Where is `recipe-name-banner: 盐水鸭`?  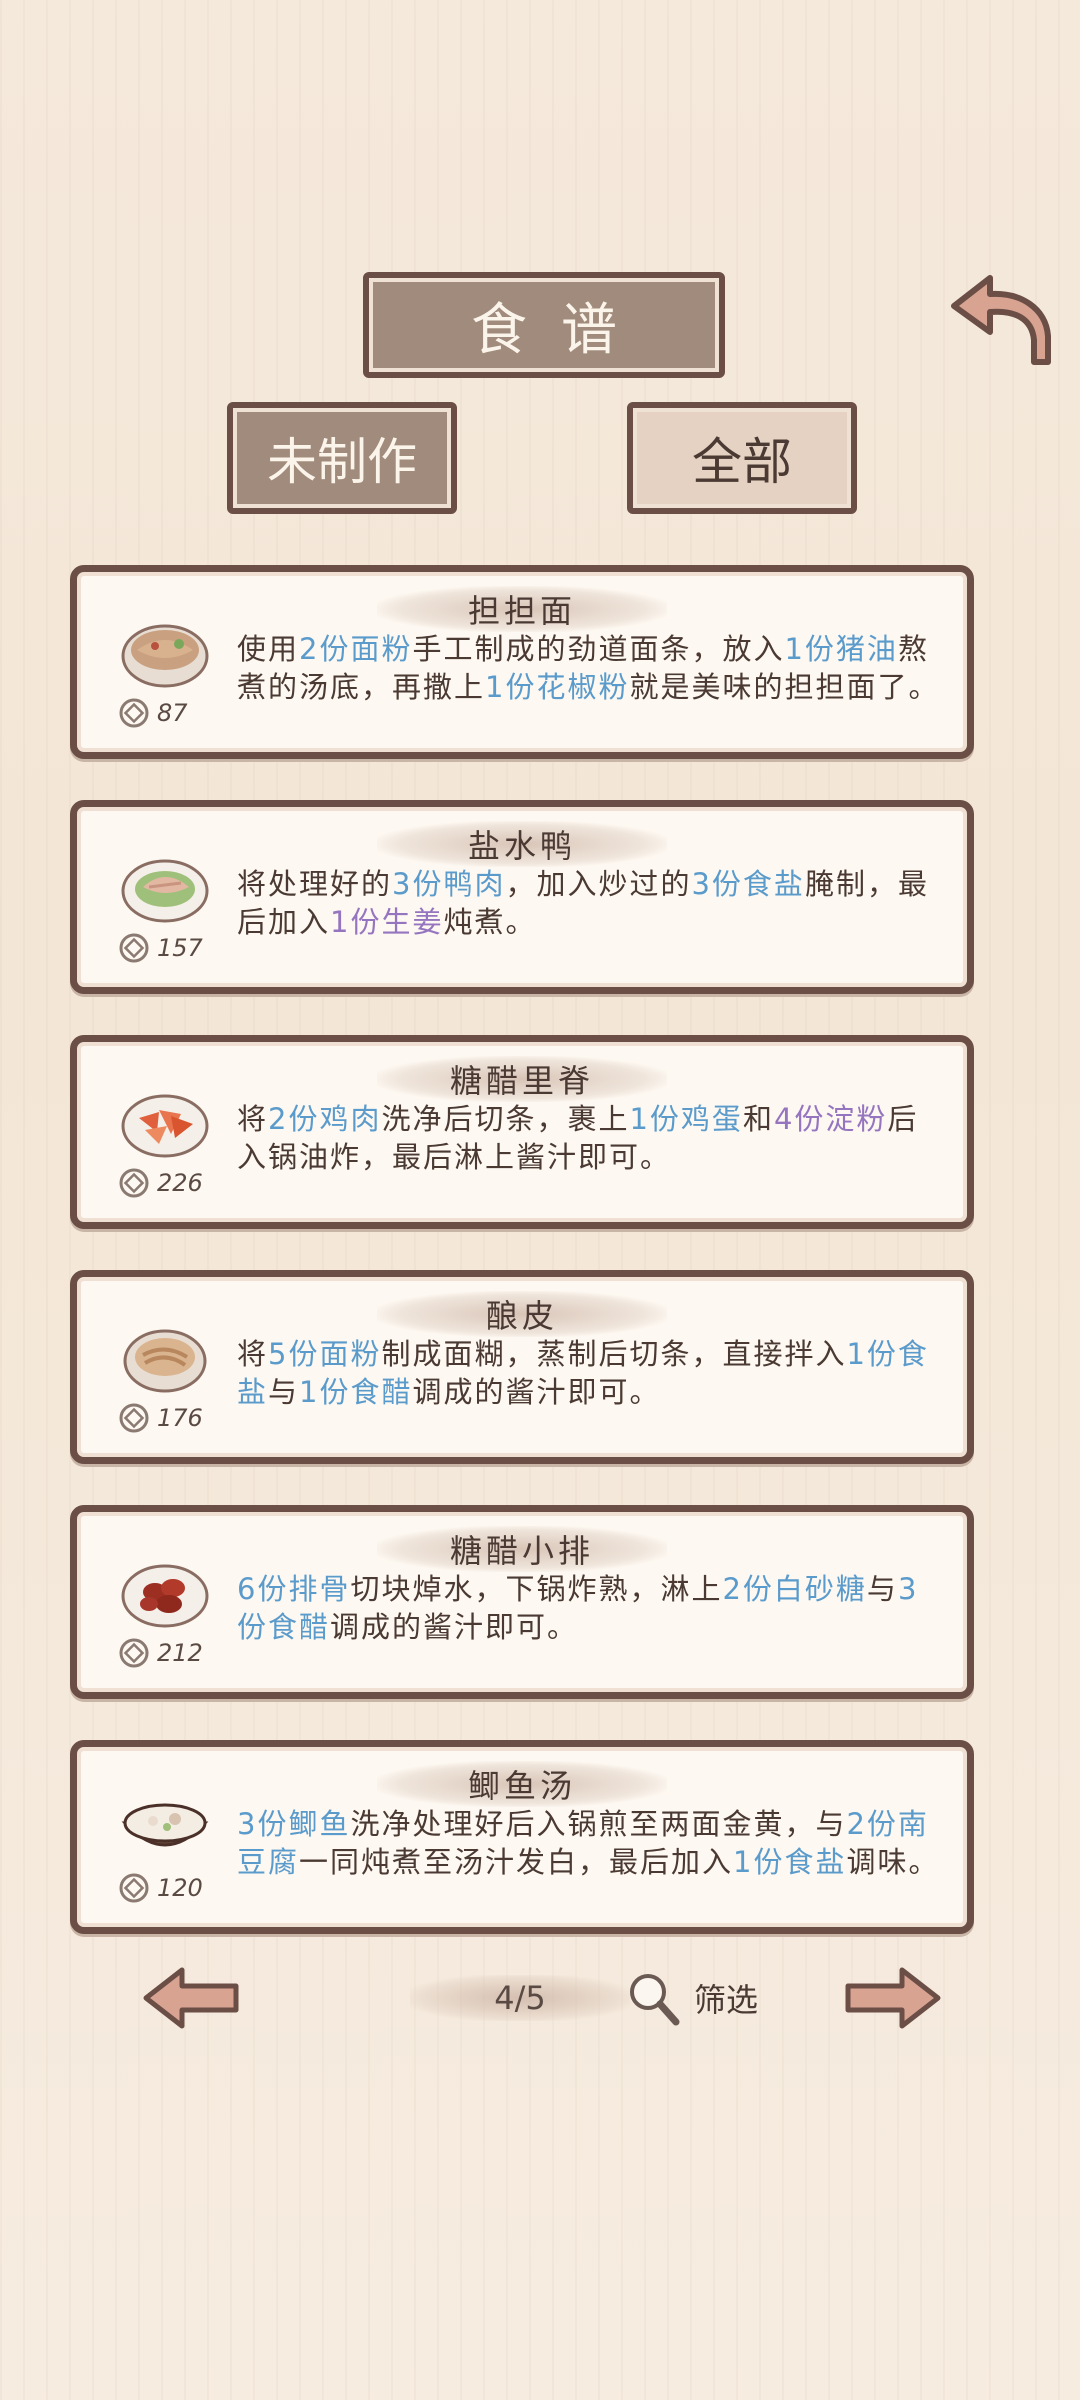 recipe-name-banner: 盐水鸭 is located at coordinates (522, 844).